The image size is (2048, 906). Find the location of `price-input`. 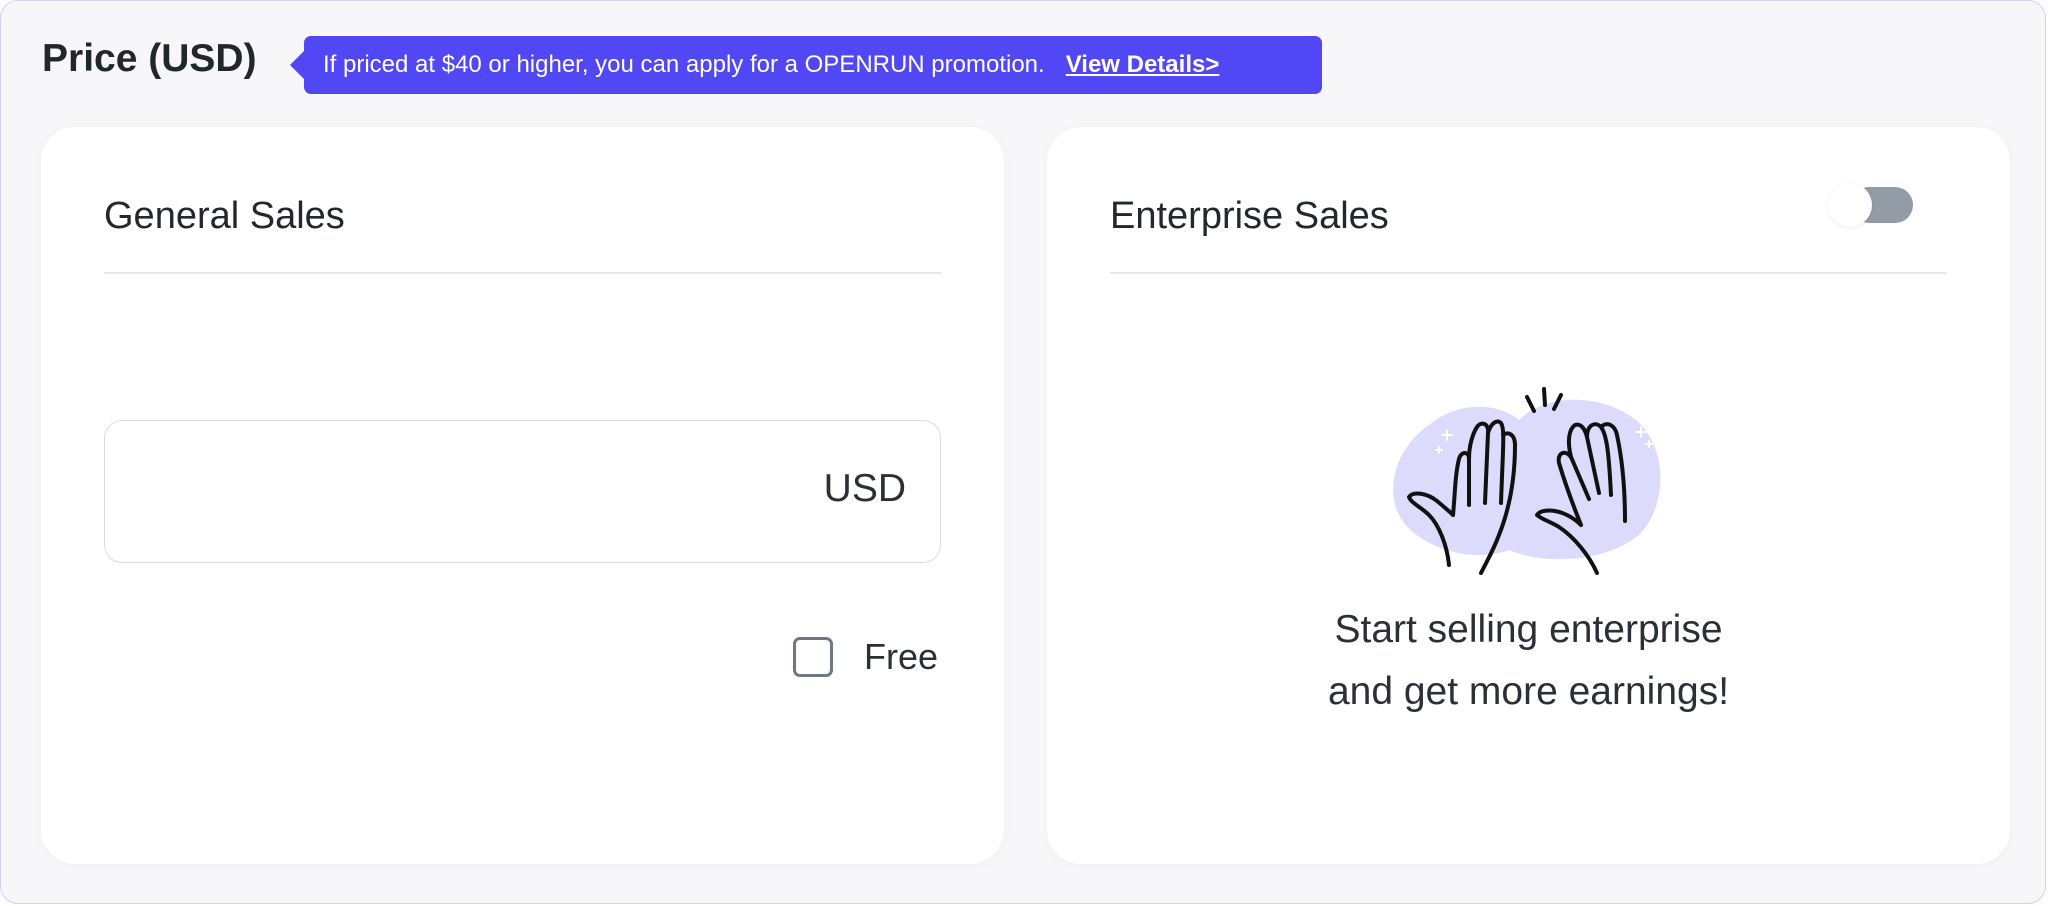

price-input is located at coordinates (451, 492).